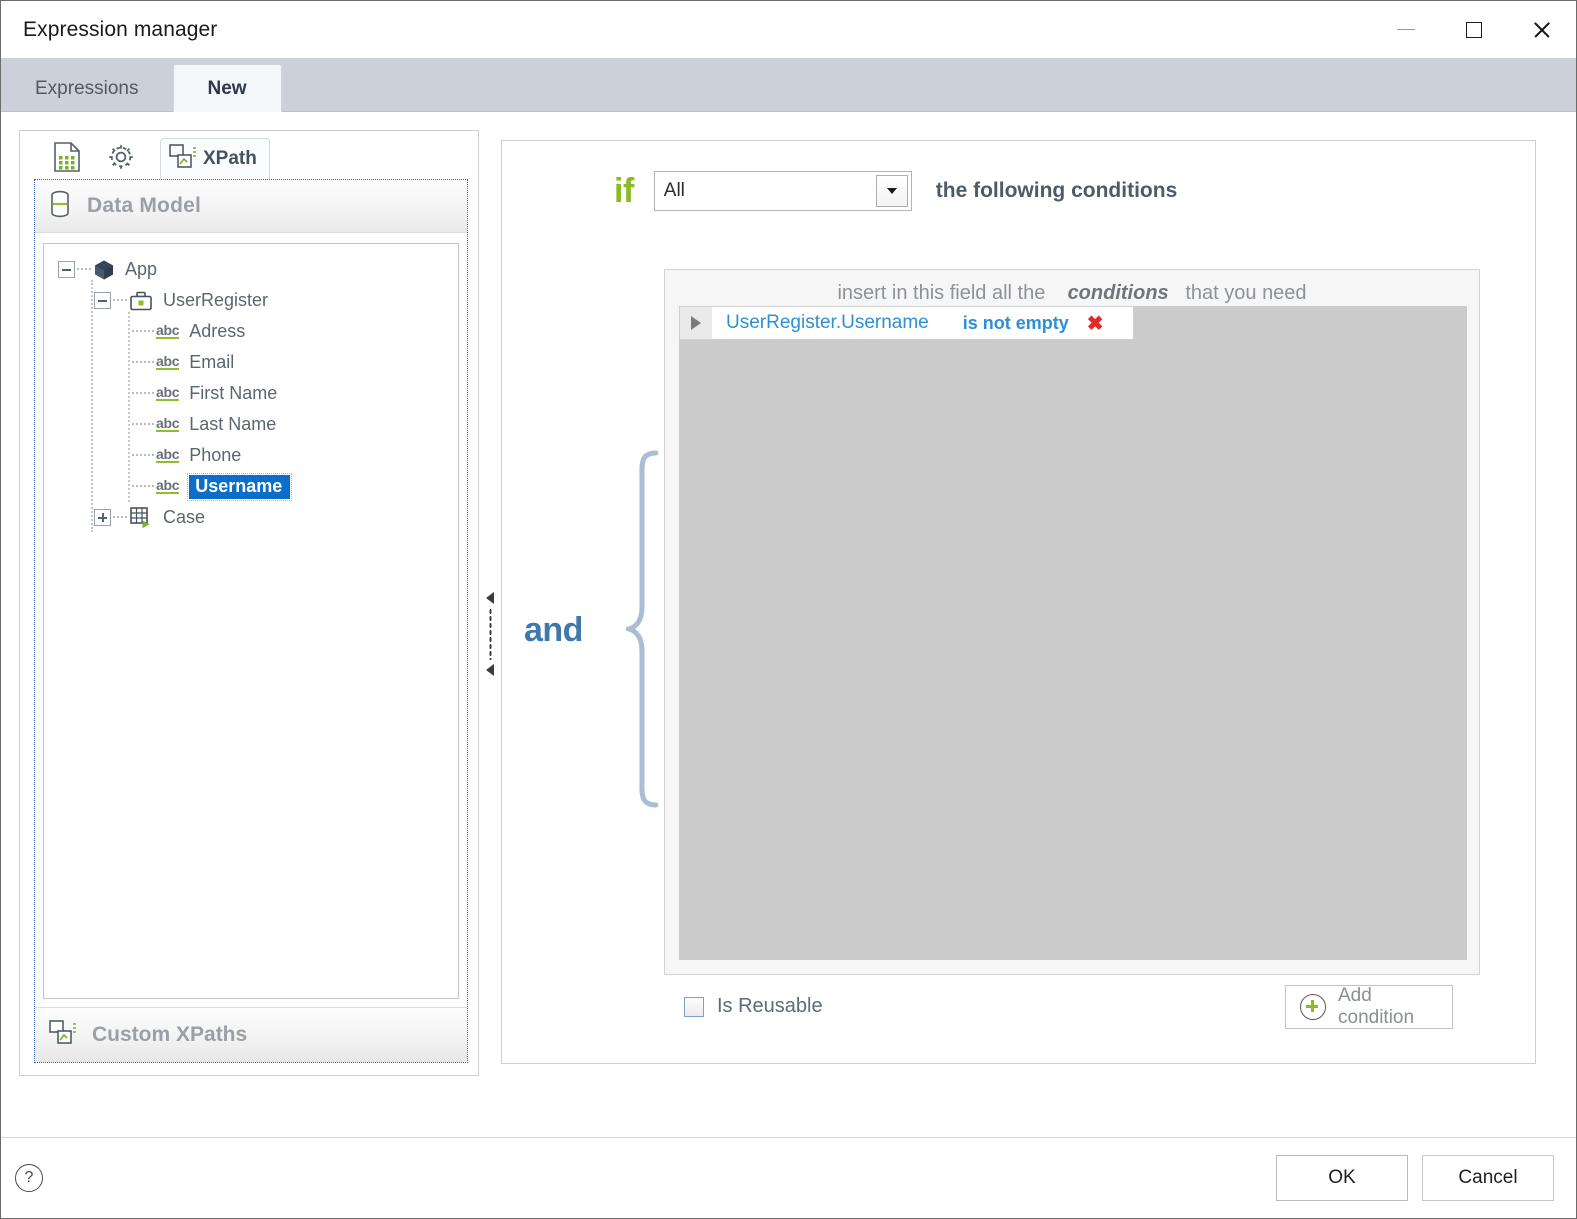 The width and height of the screenshot is (1577, 1219). Describe the element at coordinates (1016, 323) in the screenshot. I see `condition-operator: is not empty` at that location.